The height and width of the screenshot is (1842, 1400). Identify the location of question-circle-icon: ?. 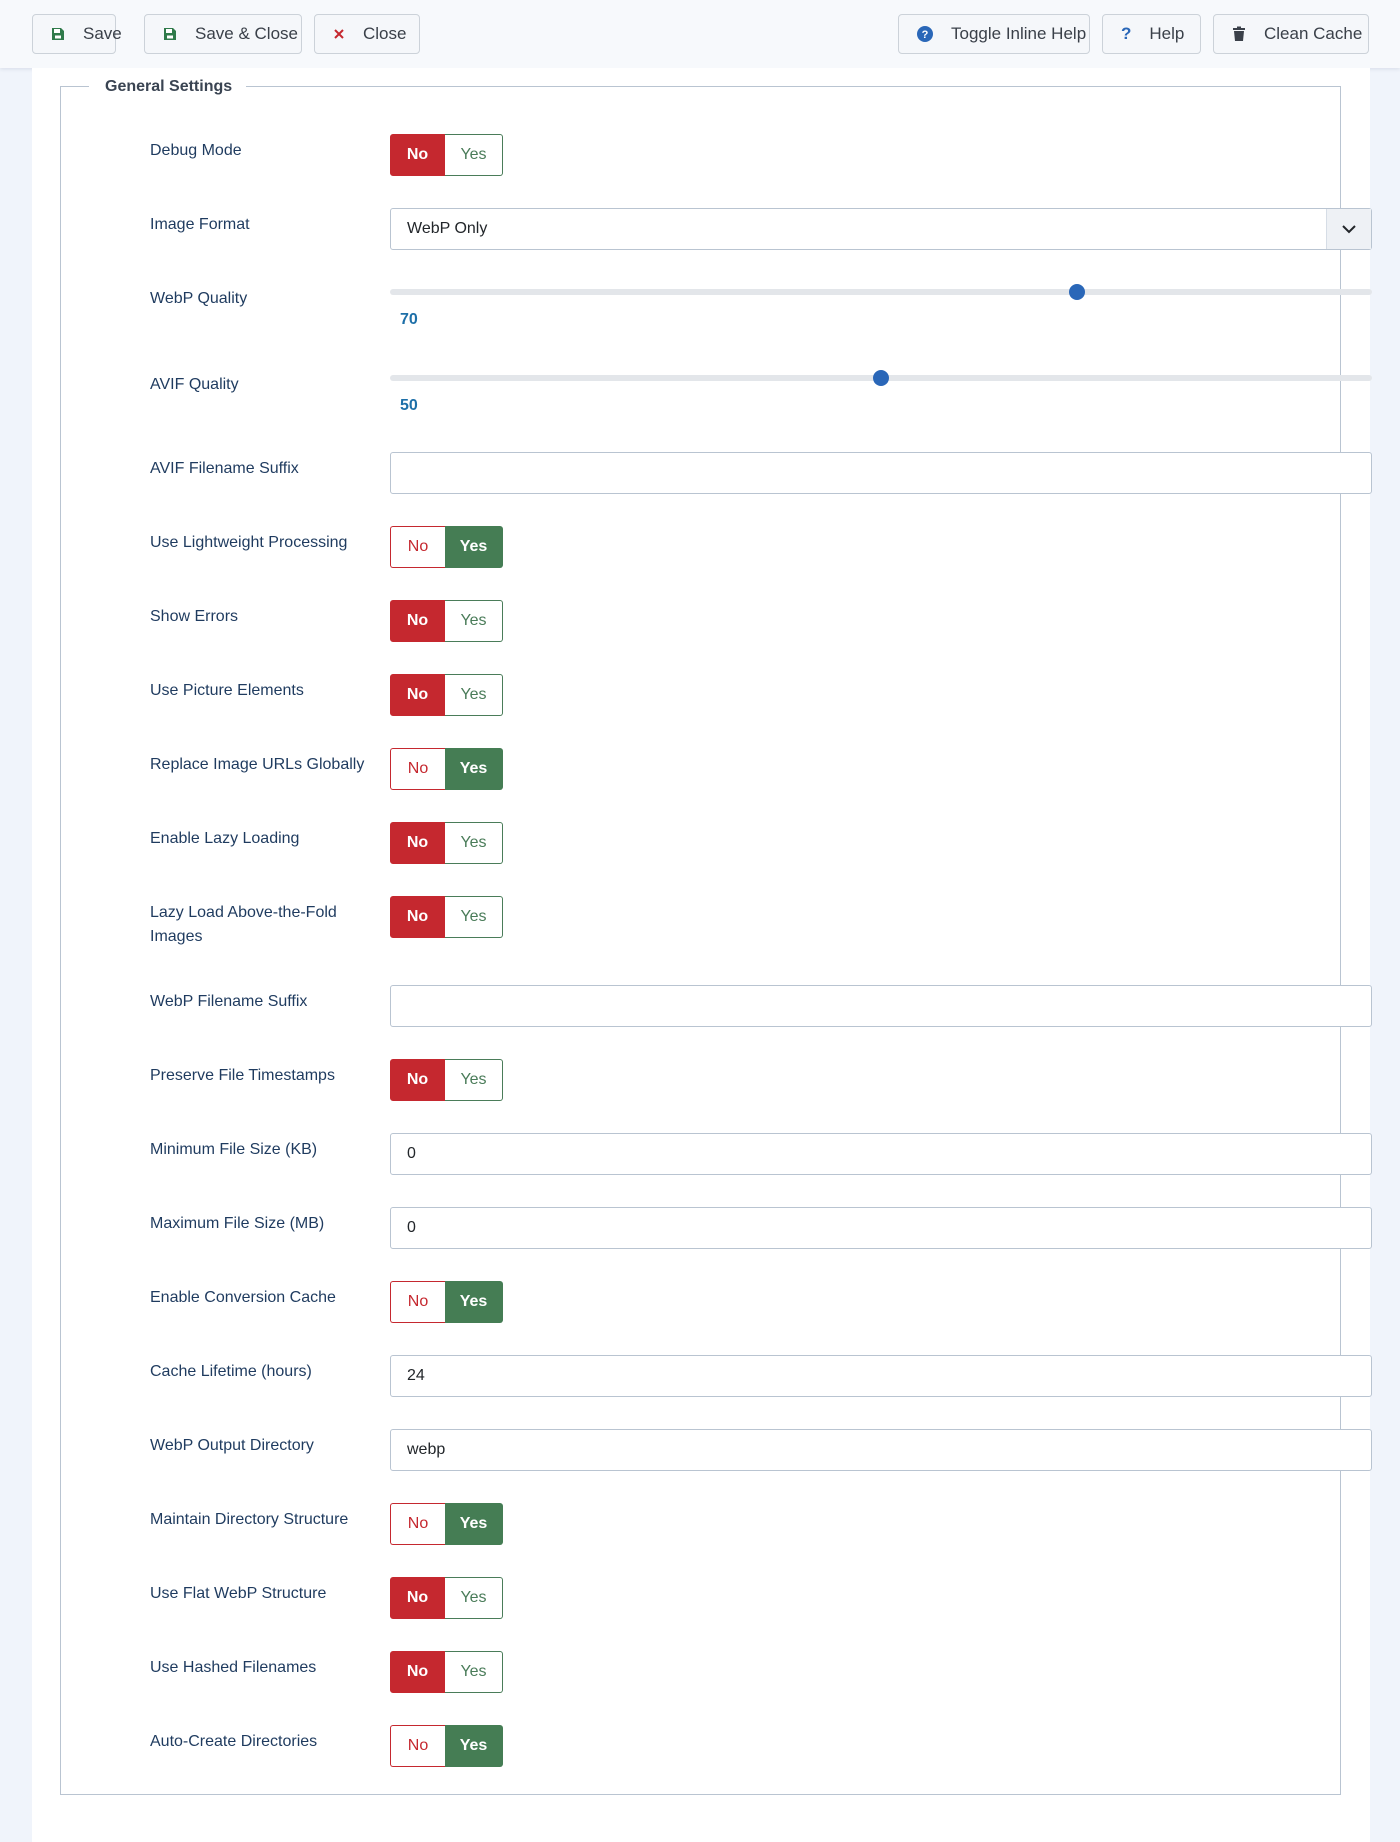
(925, 34).